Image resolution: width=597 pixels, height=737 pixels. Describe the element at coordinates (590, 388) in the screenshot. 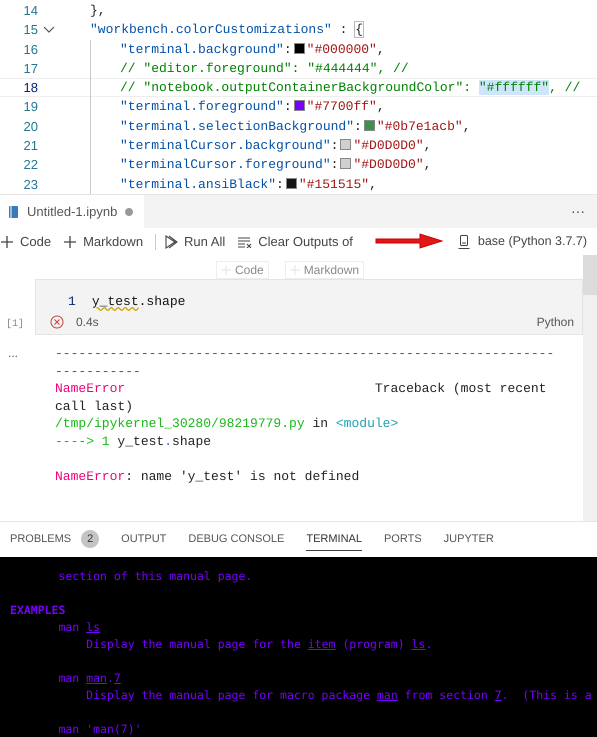

I see `scrollbar` at that location.